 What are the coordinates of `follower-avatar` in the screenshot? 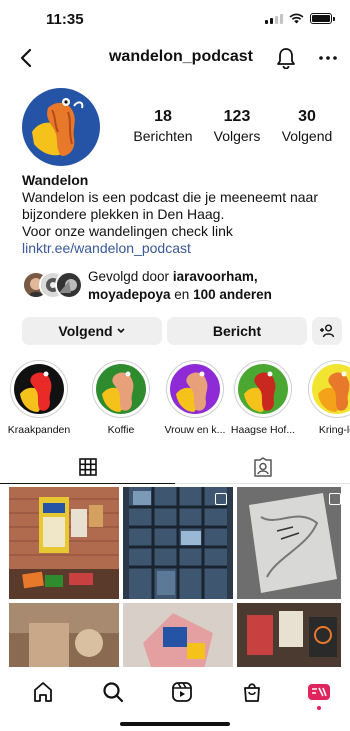 It's located at (69, 285).